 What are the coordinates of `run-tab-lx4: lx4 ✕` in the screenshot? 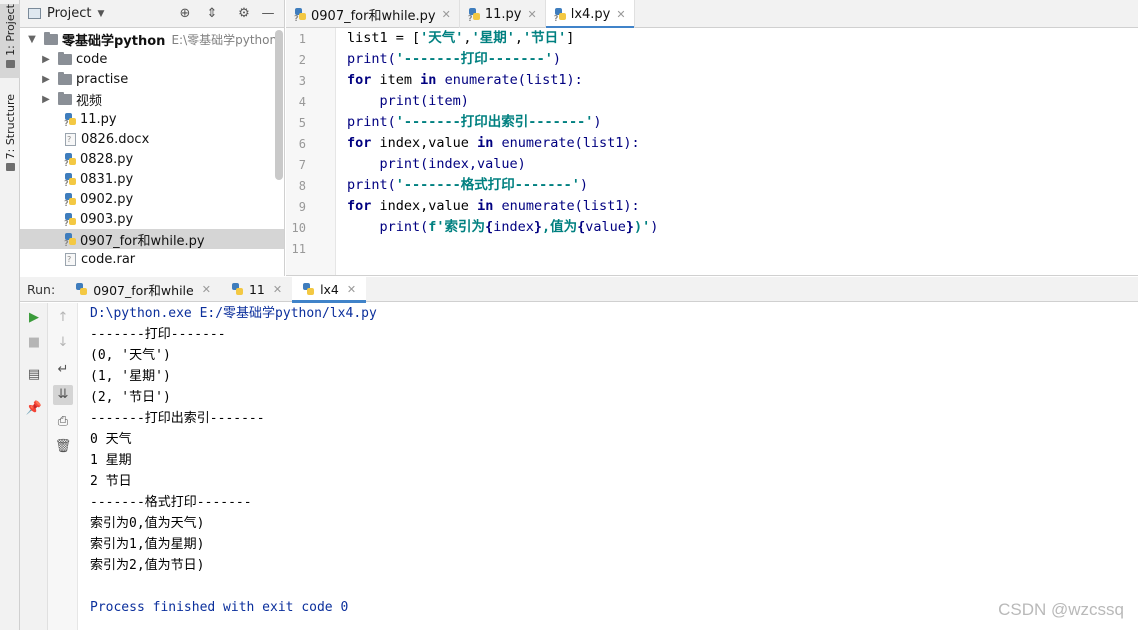 It's located at (329, 289).